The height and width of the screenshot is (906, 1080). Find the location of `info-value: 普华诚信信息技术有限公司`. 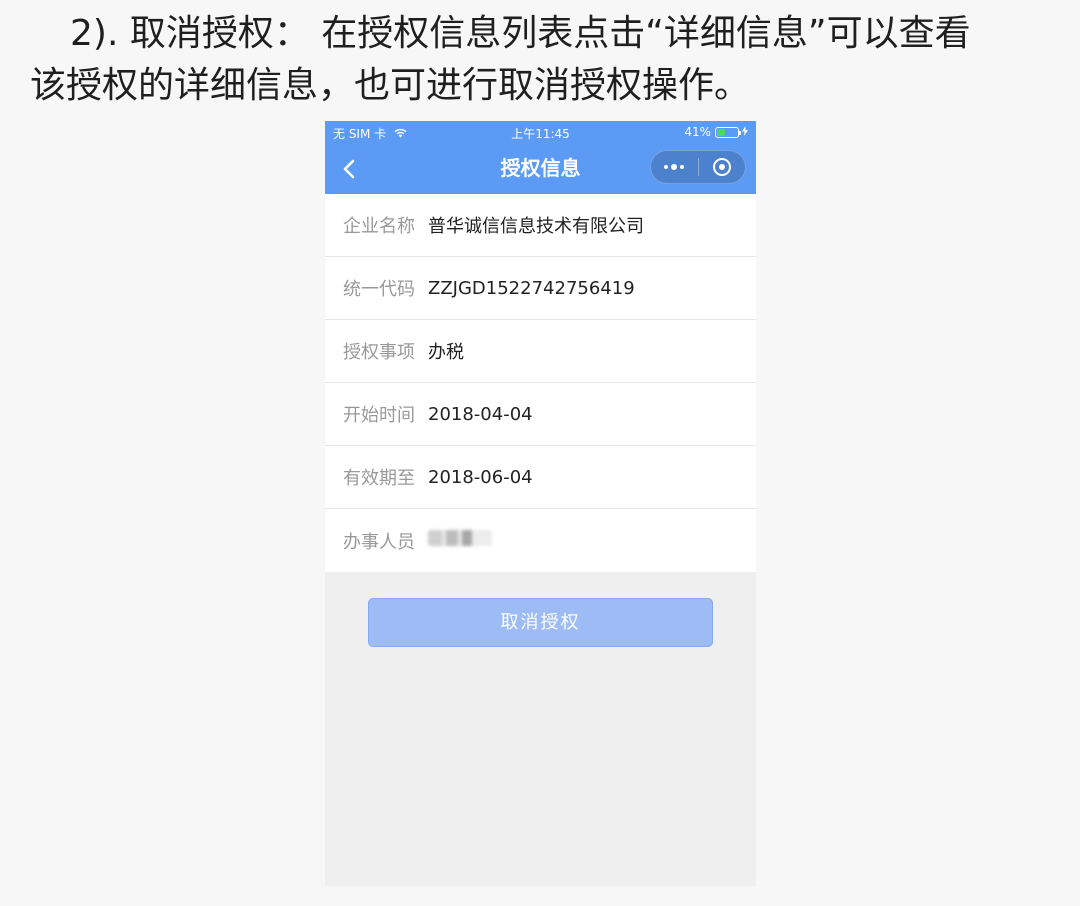

info-value: 普华诚信信息技术有限公司 is located at coordinates (536, 226).